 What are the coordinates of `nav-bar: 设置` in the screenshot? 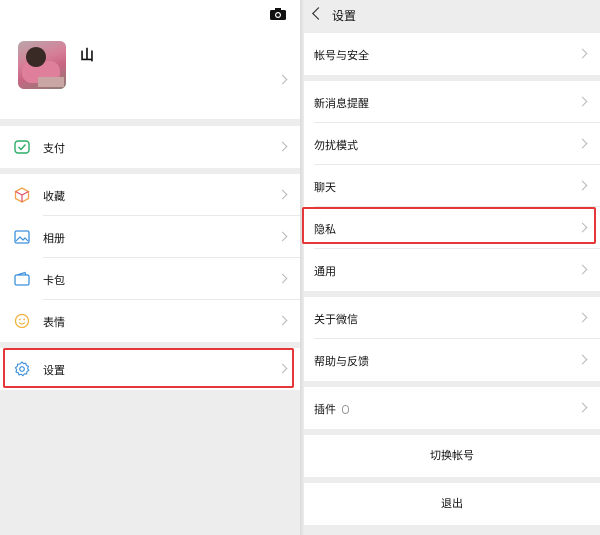 It's located at (452, 15).